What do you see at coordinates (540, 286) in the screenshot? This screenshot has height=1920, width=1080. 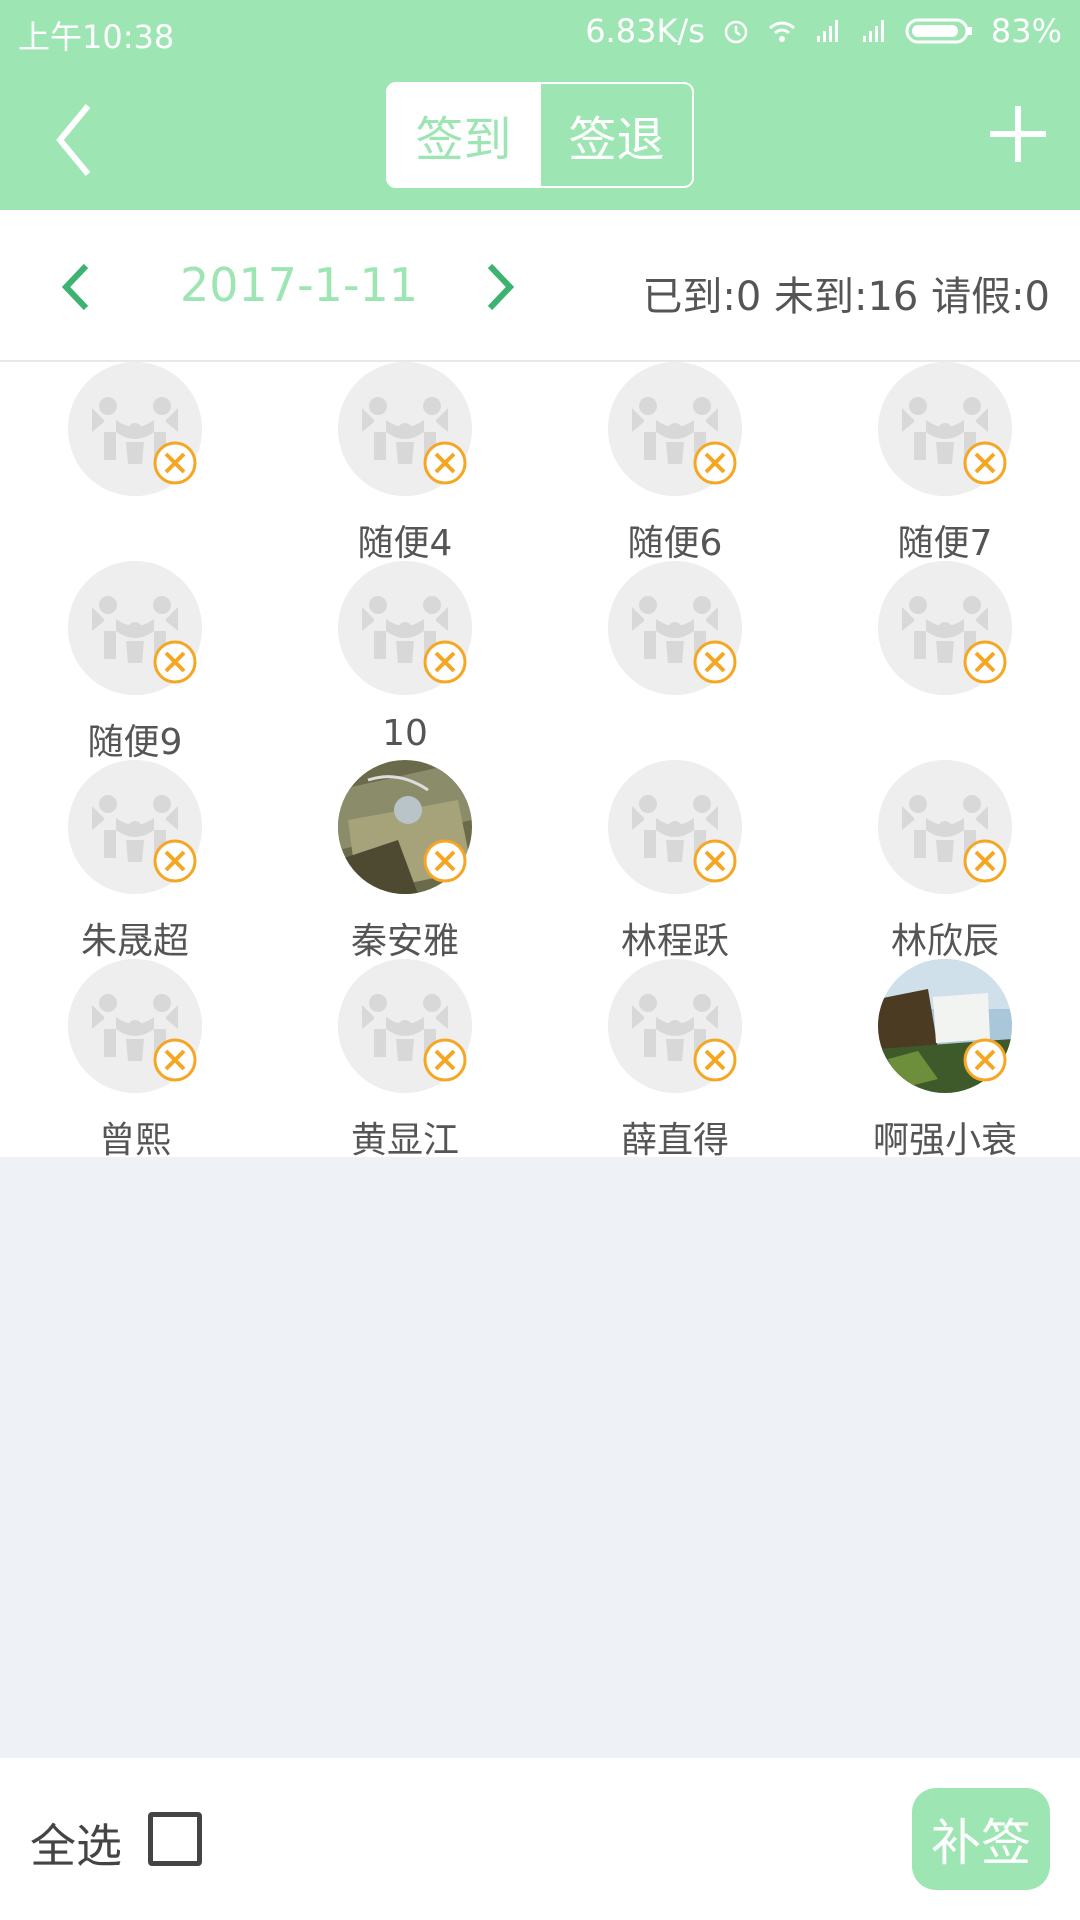 I see `date-bar: 2017-1-11 已到:0 未到:16 请假:0` at bounding box center [540, 286].